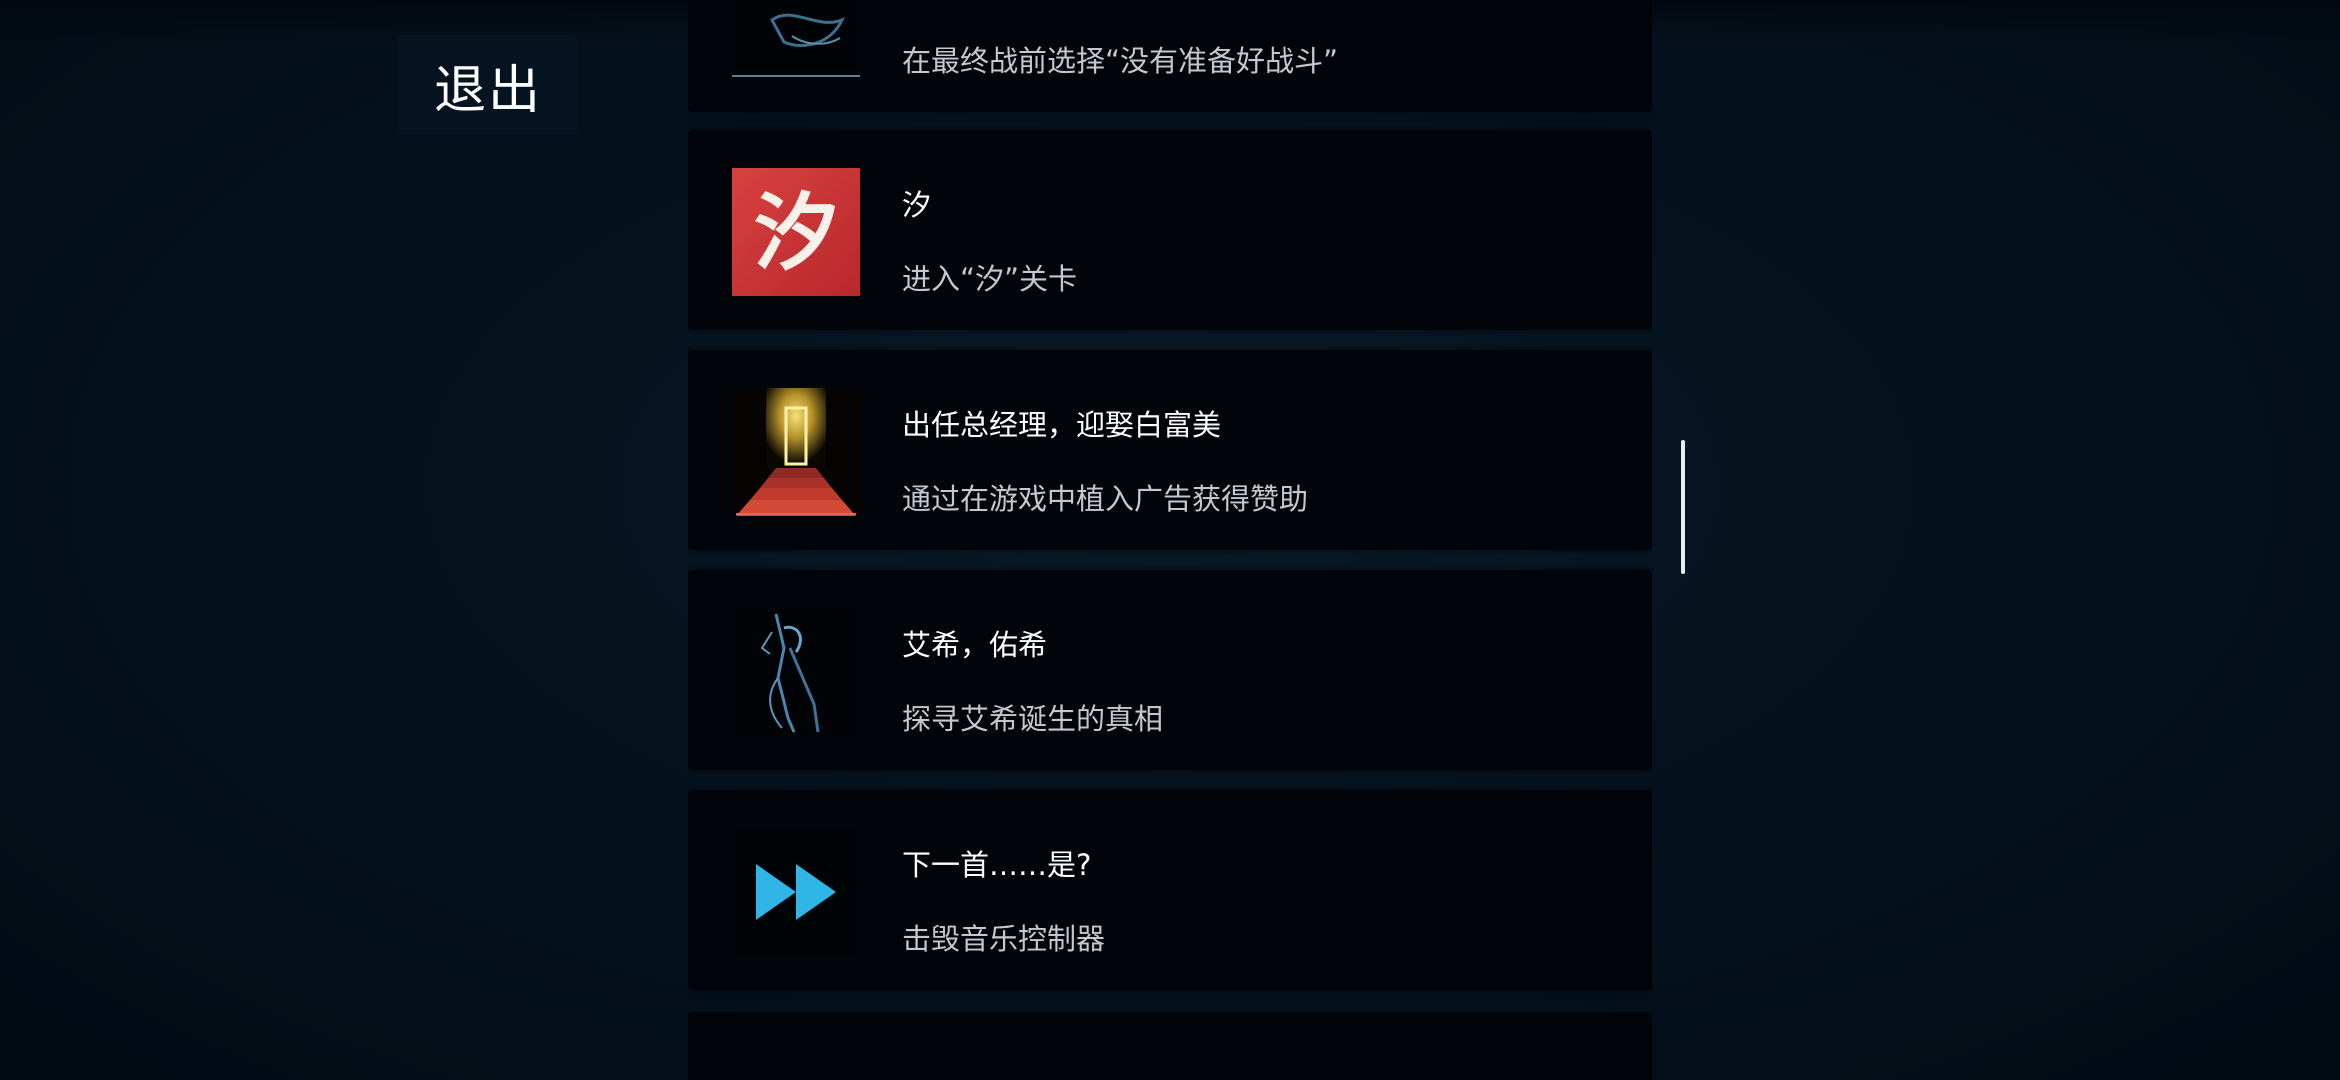 The image size is (2340, 1080). Describe the element at coordinates (796, 892) in the screenshot. I see `fast-forward-icon` at that location.